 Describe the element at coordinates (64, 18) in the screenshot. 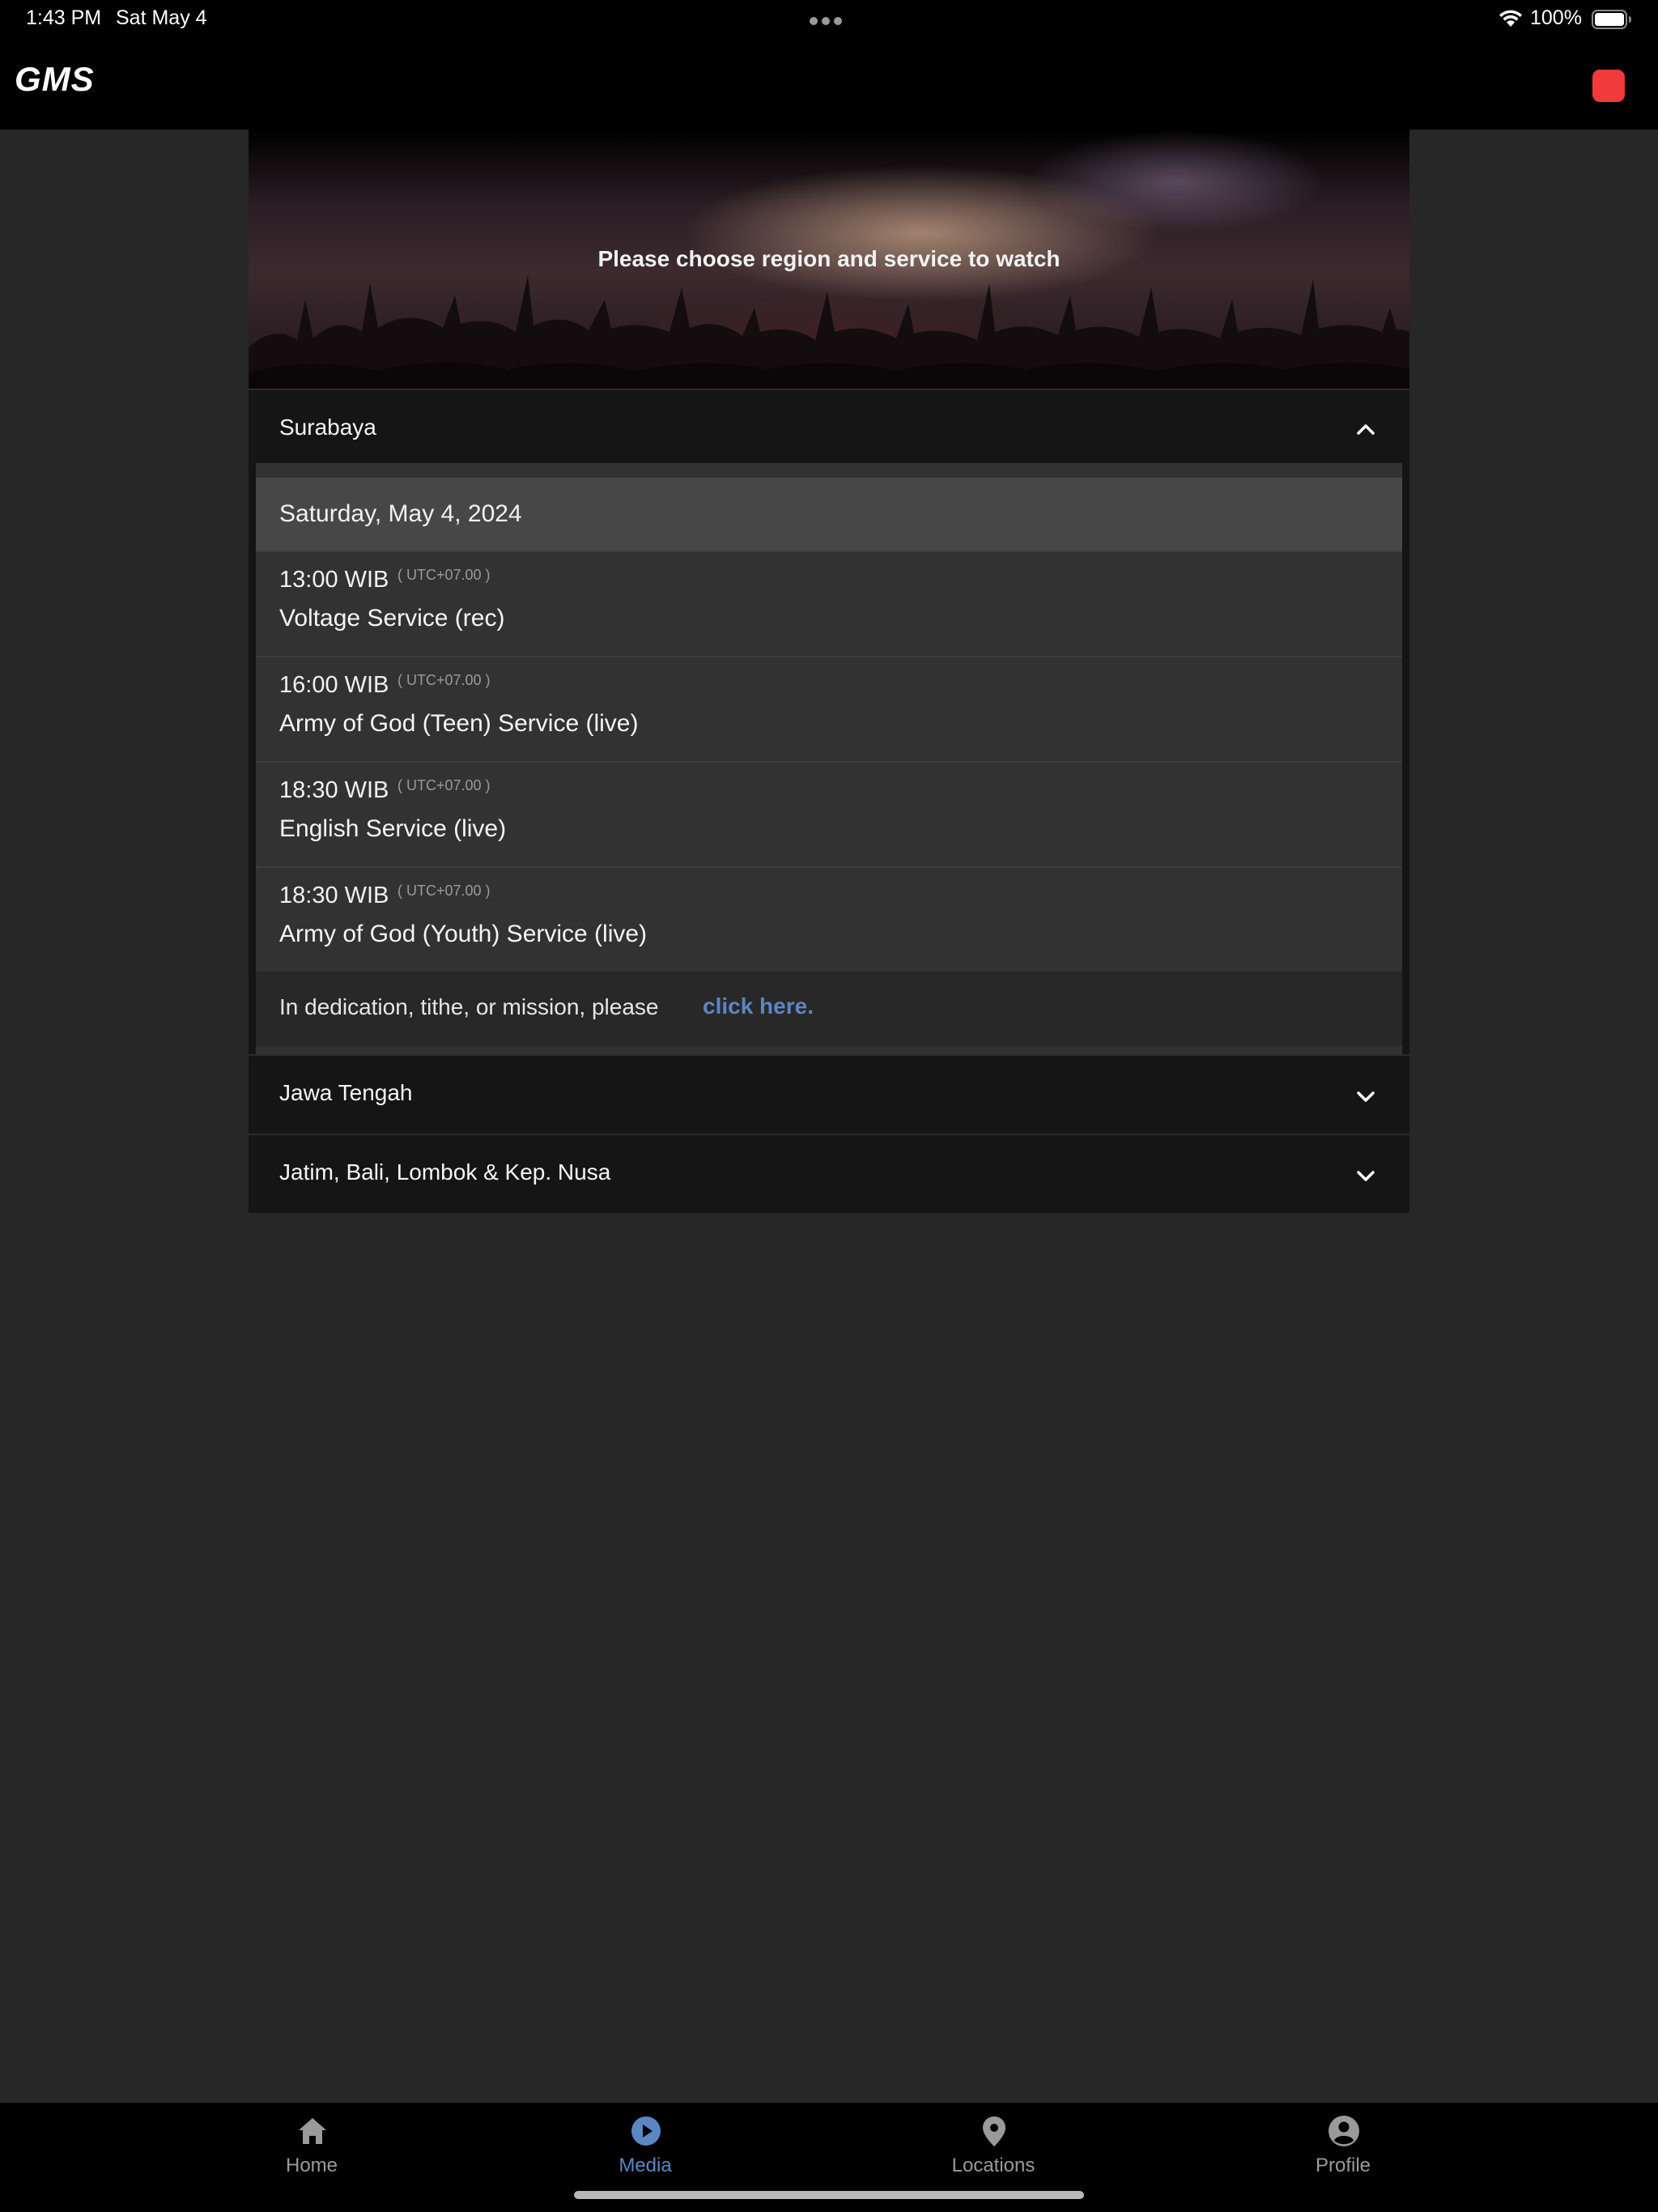

I see `status-time: 1:43 PM` at that location.